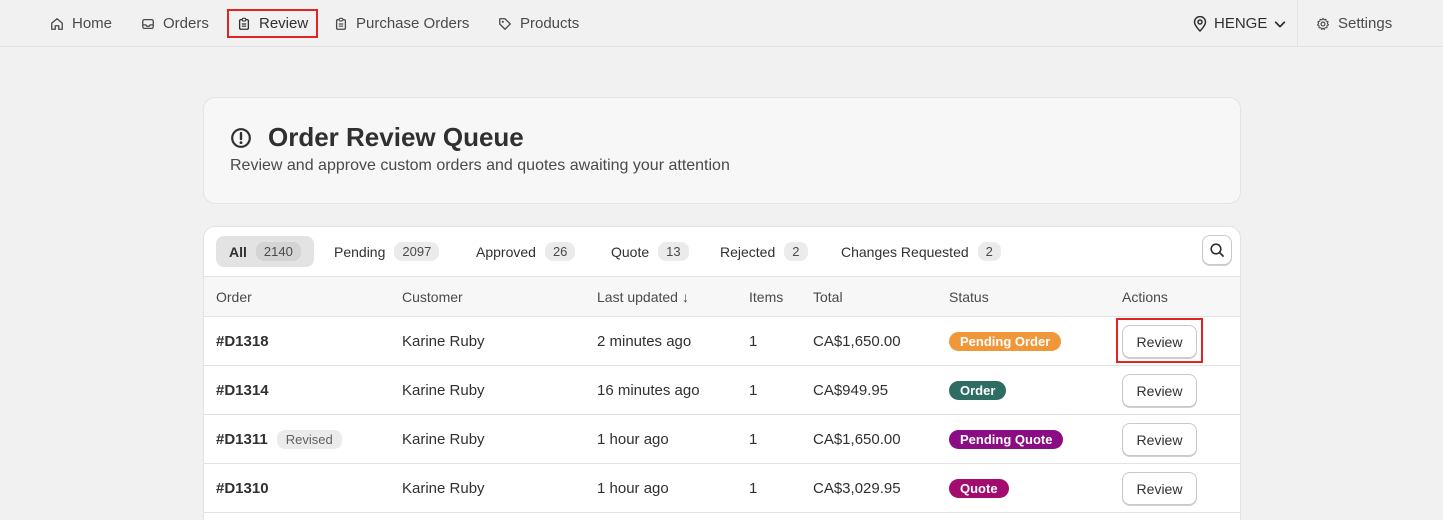 The width and height of the screenshot is (1443, 520). What do you see at coordinates (417, 251) in the screenshot?
I see `tab-count: 2097` at bounding box center [417, 251].